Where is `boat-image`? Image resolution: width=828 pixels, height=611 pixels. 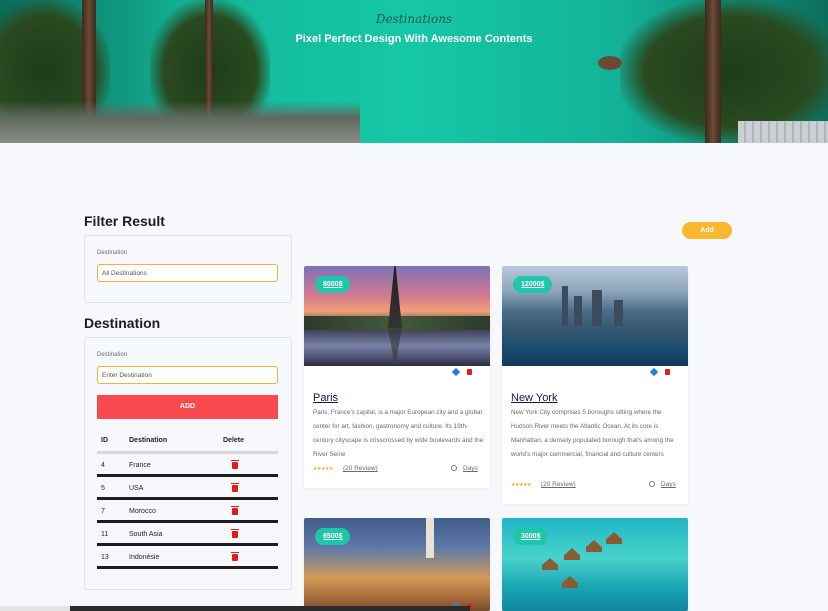
boat-image is located at coordinates (610, 63).